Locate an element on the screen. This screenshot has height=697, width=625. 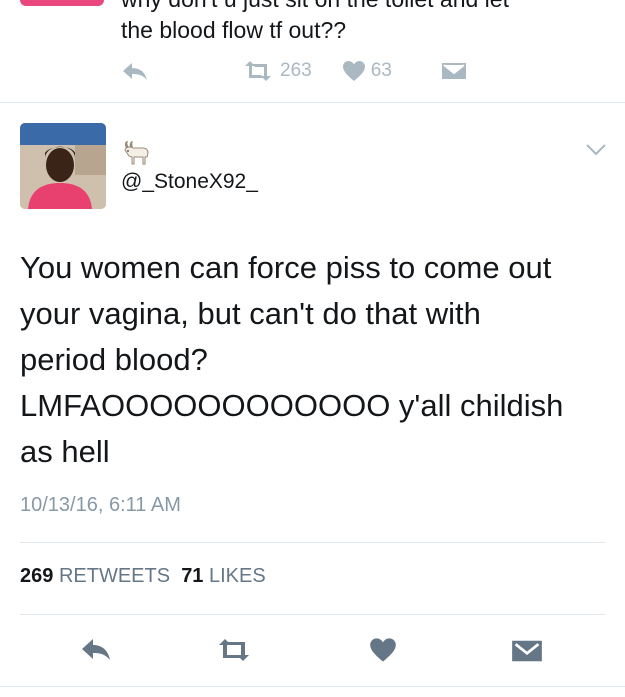
reply-button is located at coordinates (96, 649).